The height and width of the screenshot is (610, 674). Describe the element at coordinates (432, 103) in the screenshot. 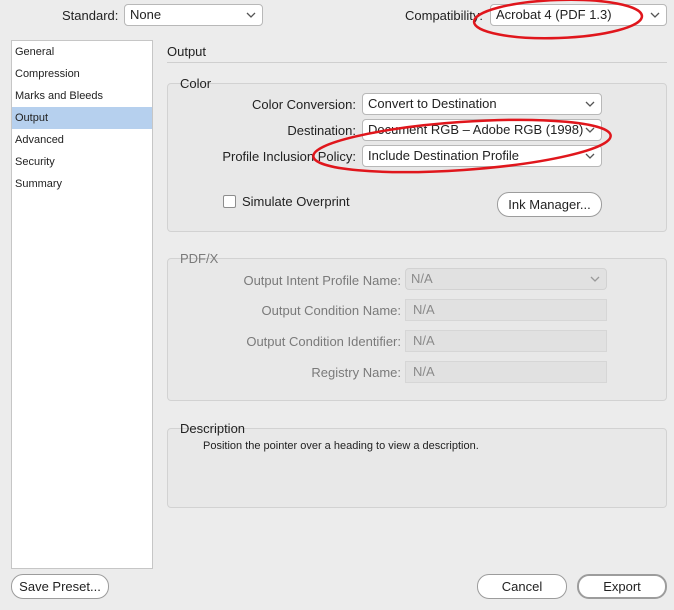

I see `color-conversion-value: Convert to Destination` at that location.